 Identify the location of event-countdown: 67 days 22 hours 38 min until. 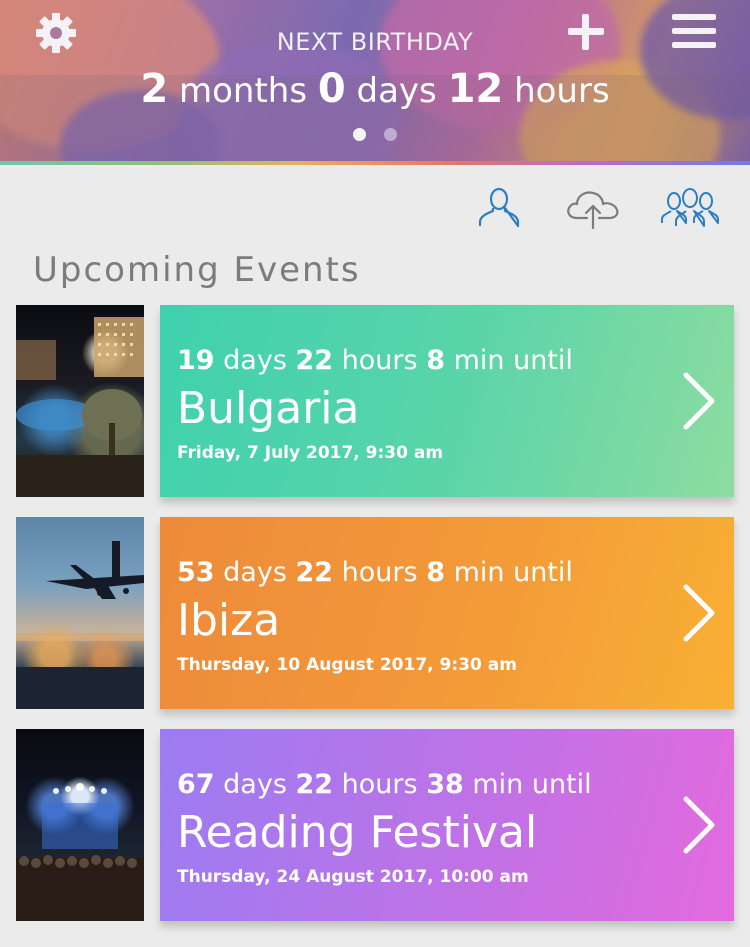
(384, 784).